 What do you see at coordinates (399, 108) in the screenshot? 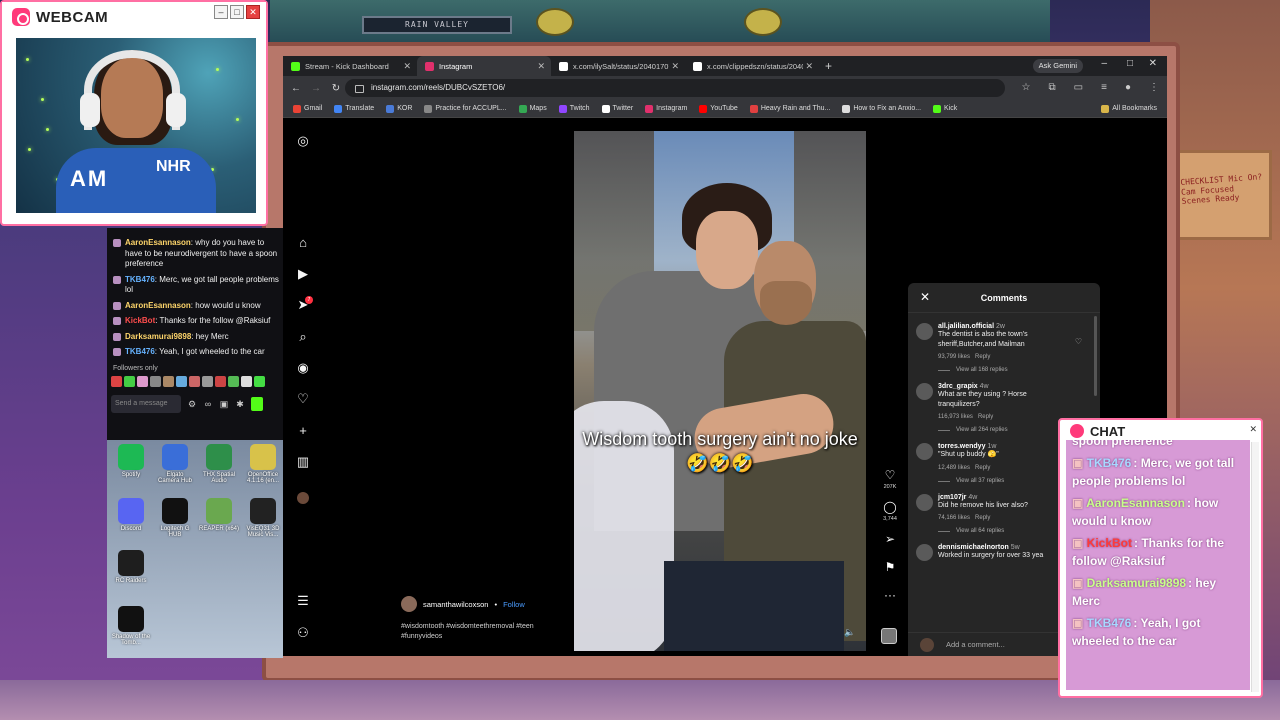
I see `bookmark-item: KOR` at bounding box center [399, 108].